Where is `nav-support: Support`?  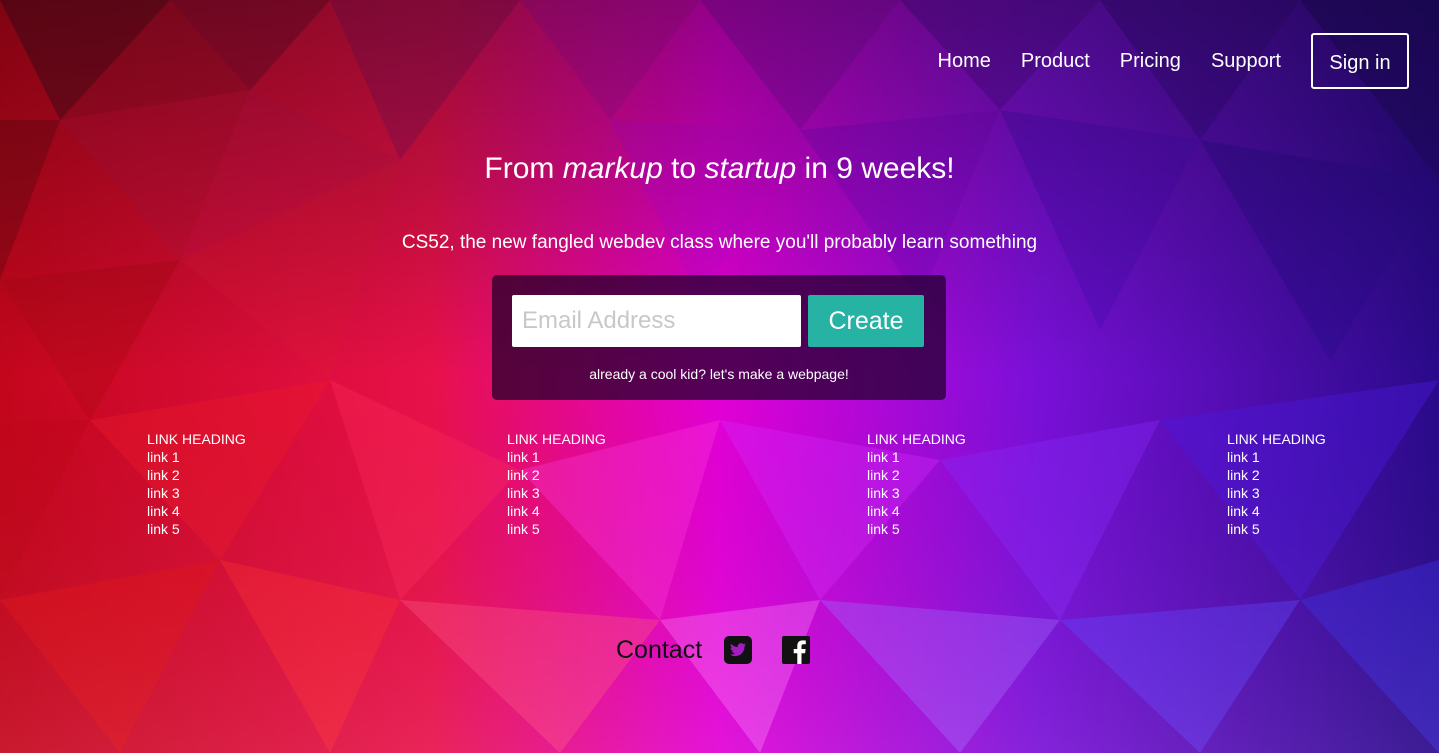 nav-support: Support is located at coordinates (1246, 61).